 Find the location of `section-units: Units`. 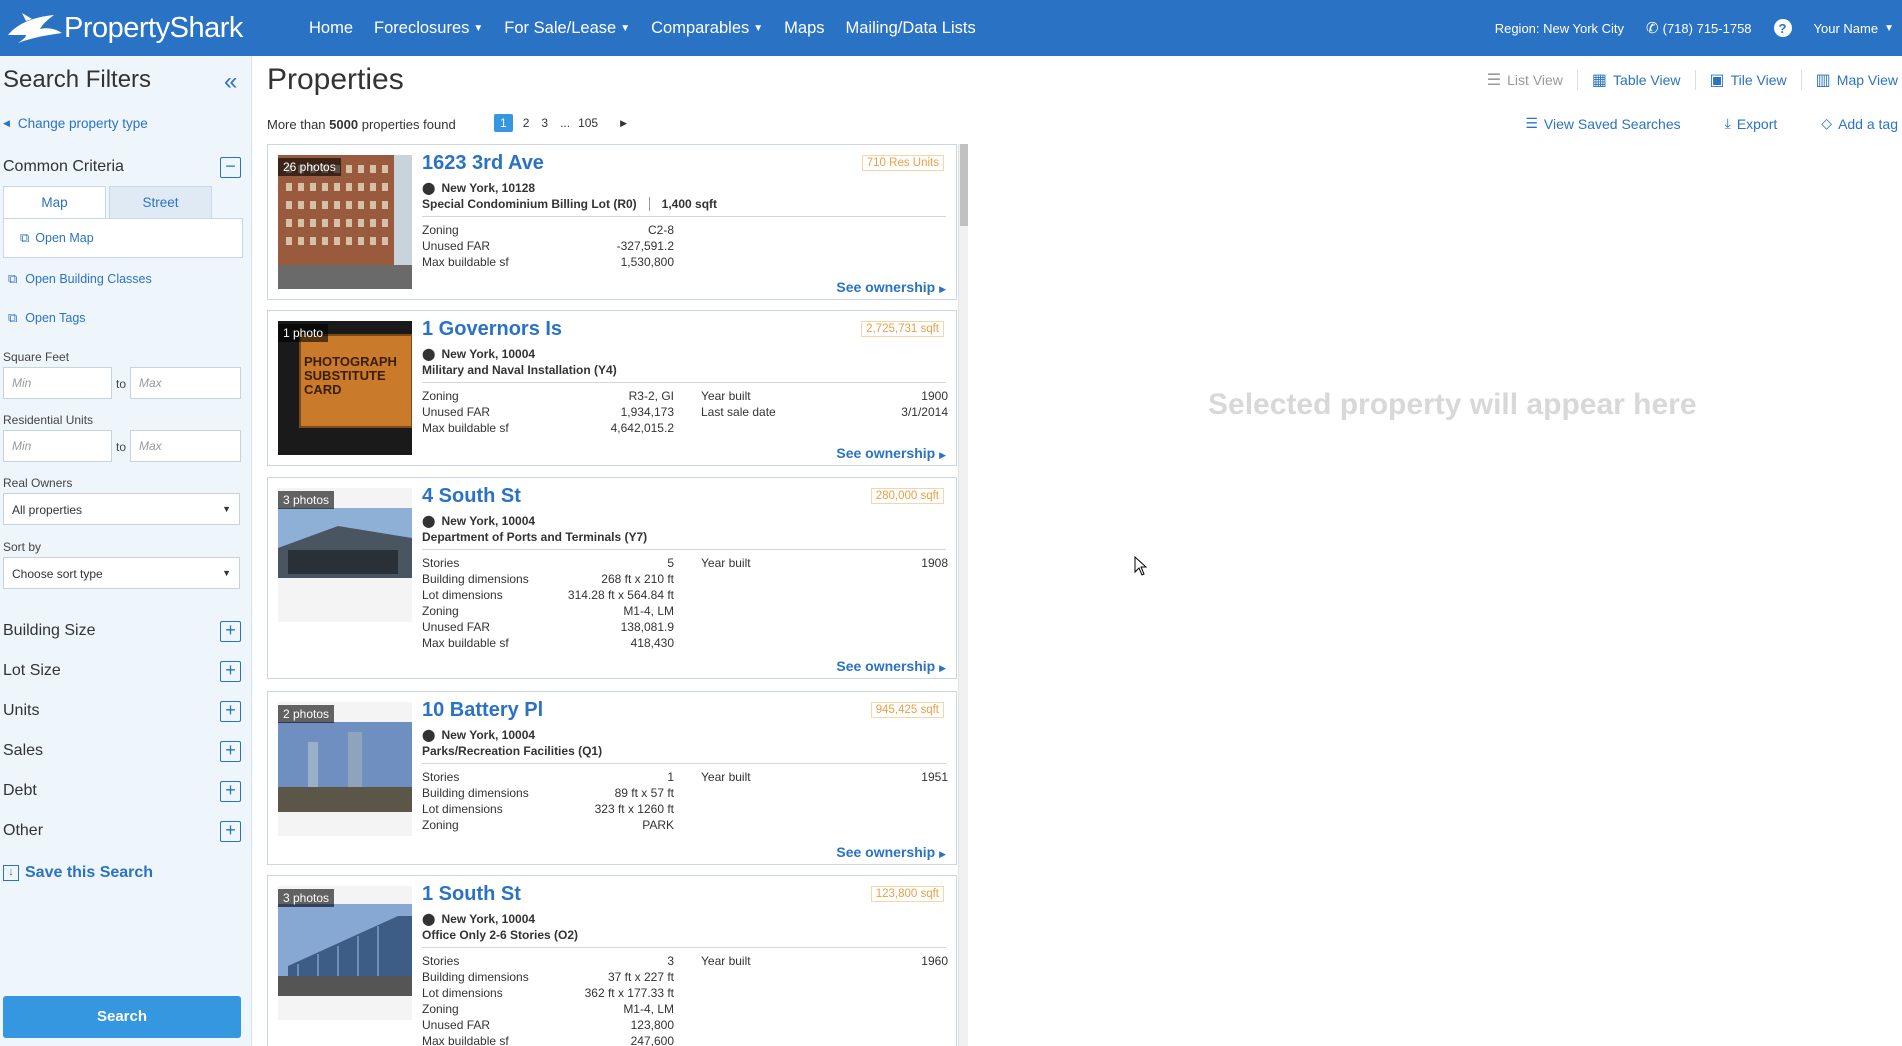

section-units: Units is located at coordinates (21, 711).